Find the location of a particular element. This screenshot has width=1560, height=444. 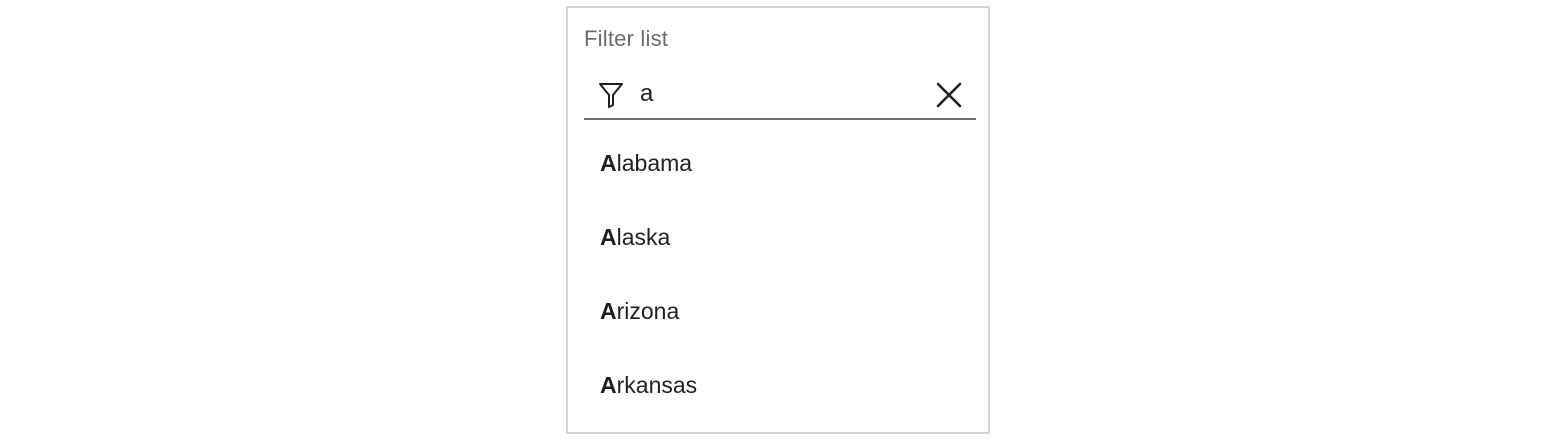

close-icon is located at coordinates (949, 95).